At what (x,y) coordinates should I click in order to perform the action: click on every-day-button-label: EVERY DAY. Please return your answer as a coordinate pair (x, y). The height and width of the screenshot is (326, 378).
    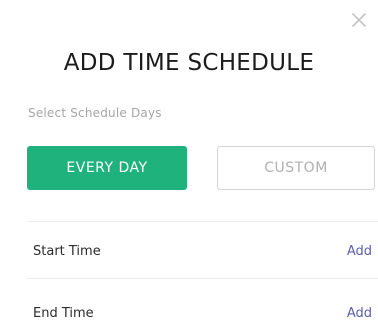
    Looking at the image, I should click on (107, 168).